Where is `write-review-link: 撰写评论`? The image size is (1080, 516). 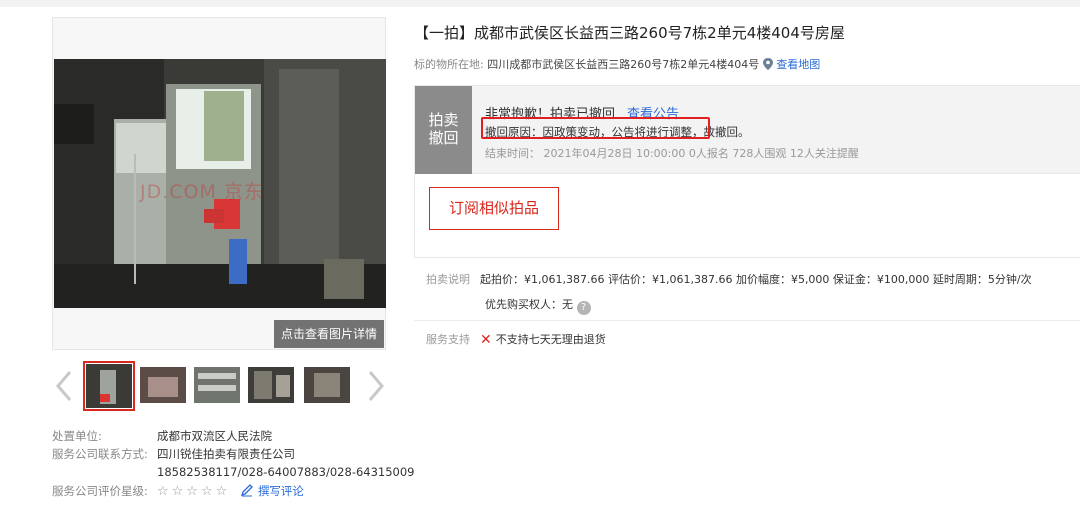 write-review-link: 撰写评论 is located at coordinates (272, 491).